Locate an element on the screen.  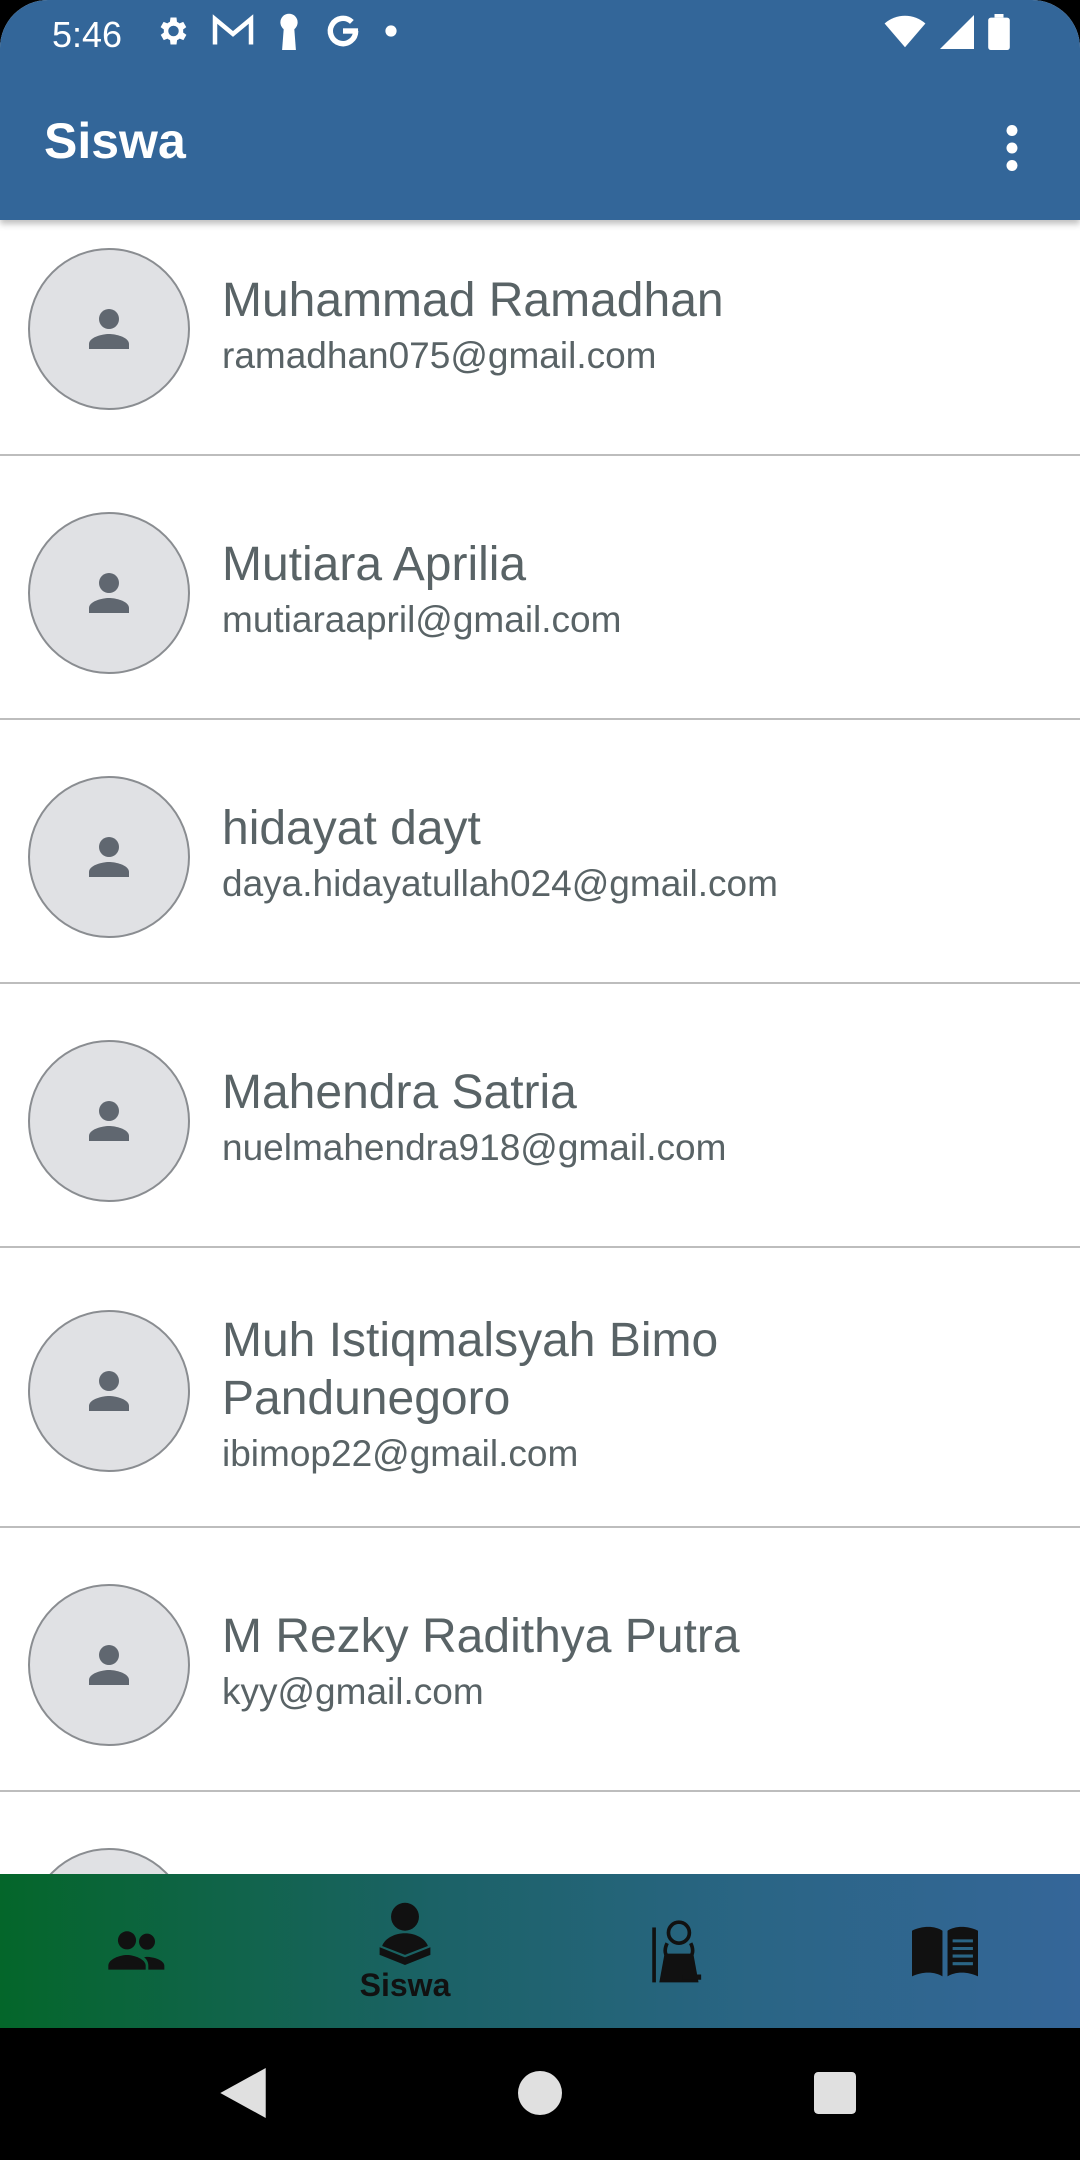
recents-icon is located at coordinates (835, 2093).